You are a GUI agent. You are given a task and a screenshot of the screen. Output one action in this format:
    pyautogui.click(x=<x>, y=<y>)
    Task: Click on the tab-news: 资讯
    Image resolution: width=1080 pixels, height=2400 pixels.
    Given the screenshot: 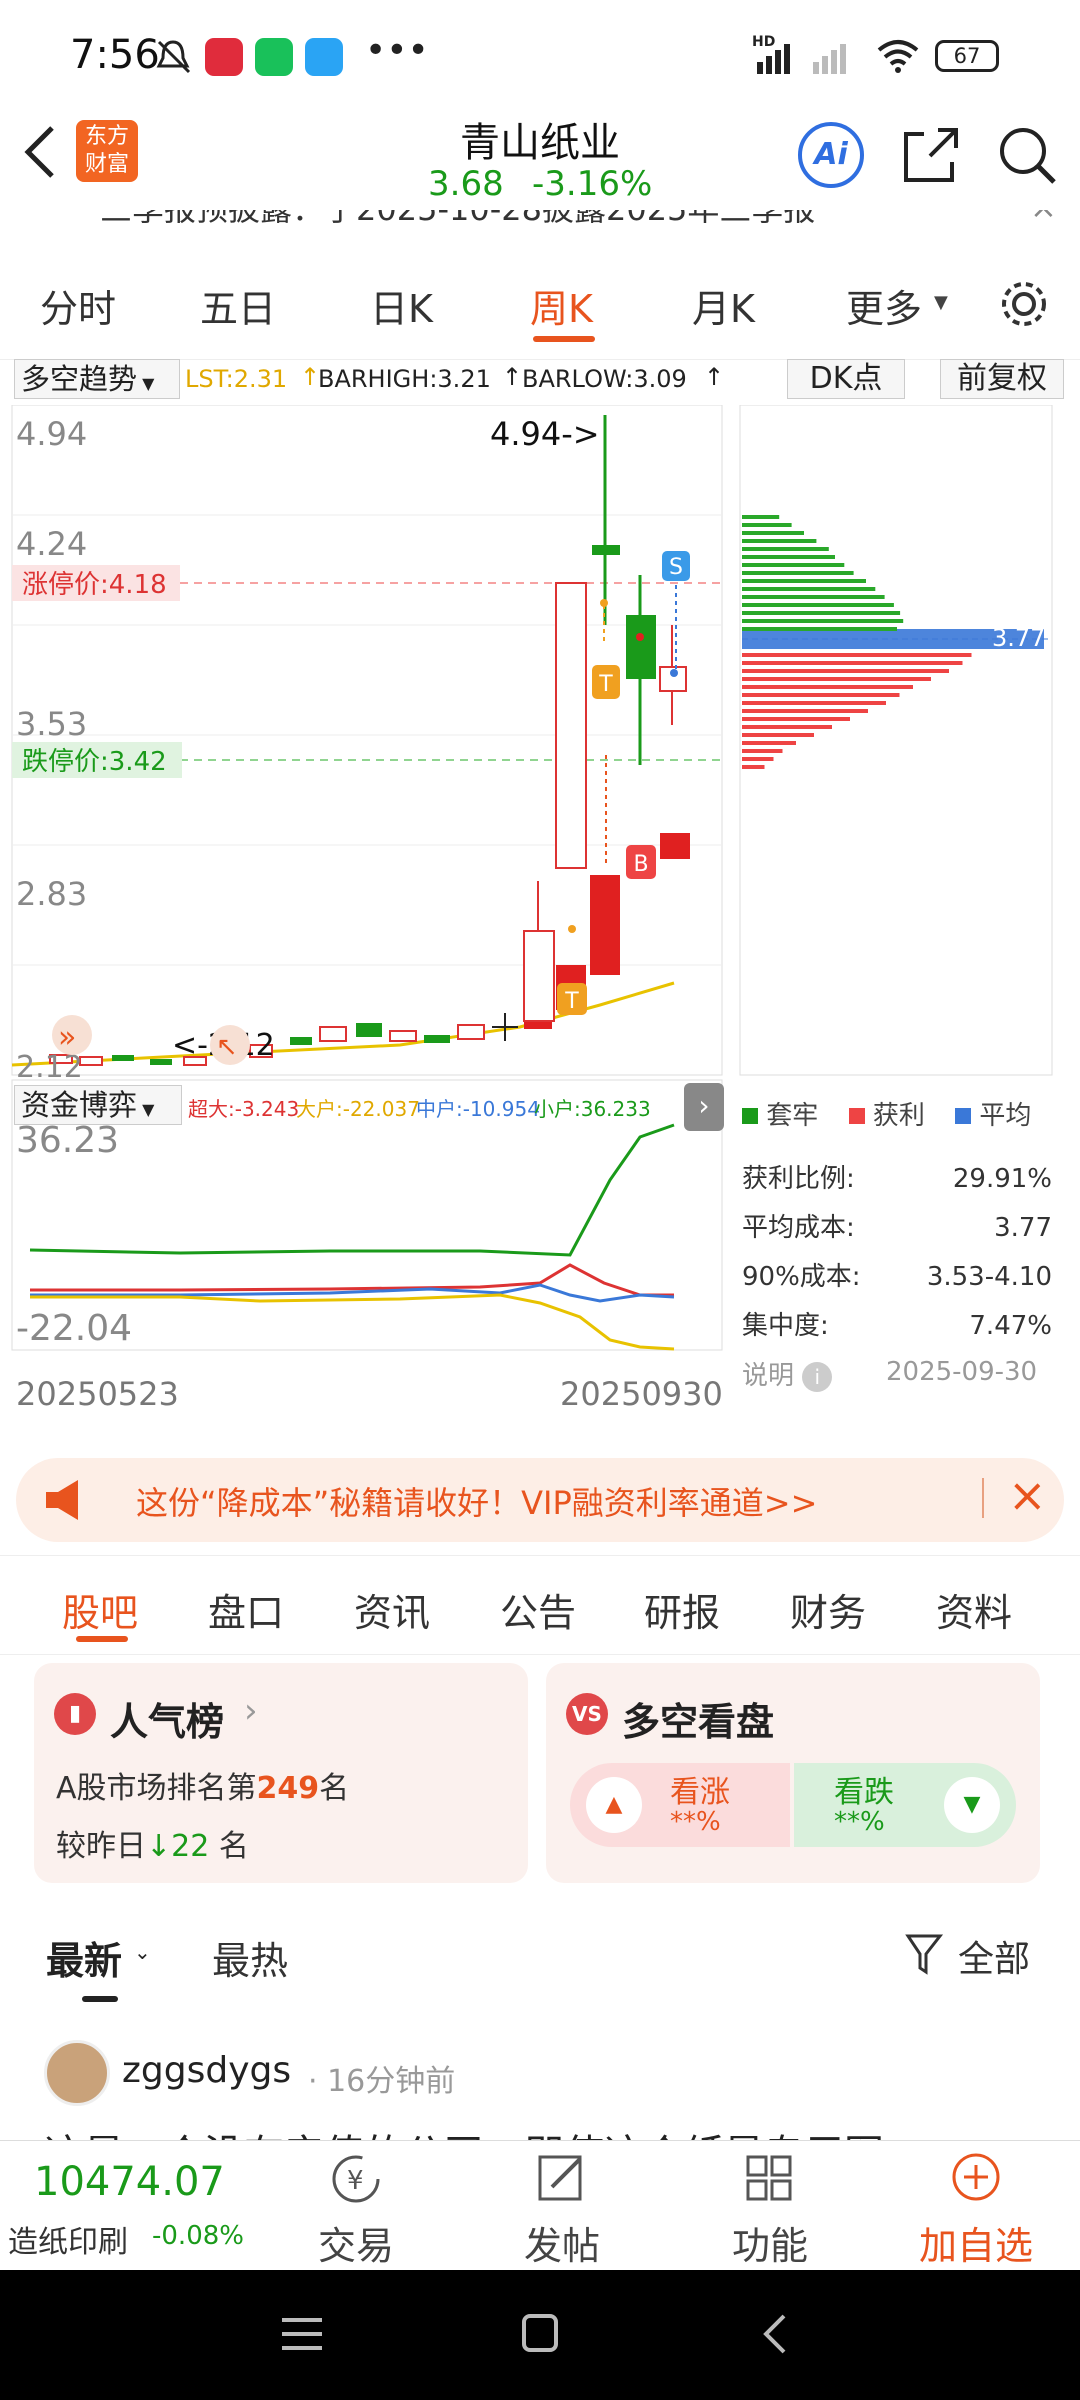 What is the action you would take?
    pyautogui.click(x=392, y=1609)
    